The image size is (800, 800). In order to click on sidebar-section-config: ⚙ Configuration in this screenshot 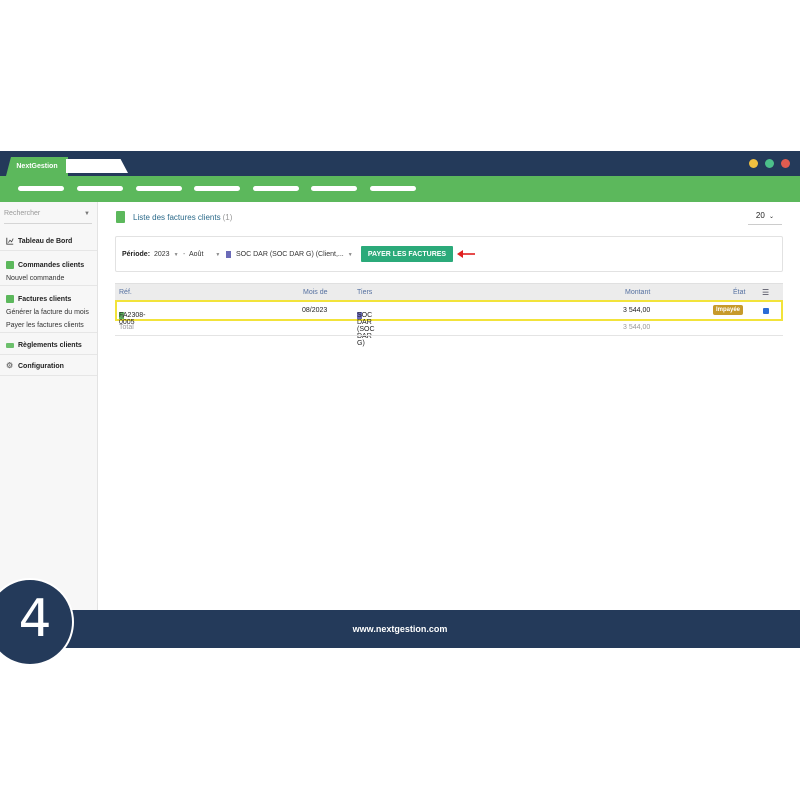, I will do `click(48, 366)`.